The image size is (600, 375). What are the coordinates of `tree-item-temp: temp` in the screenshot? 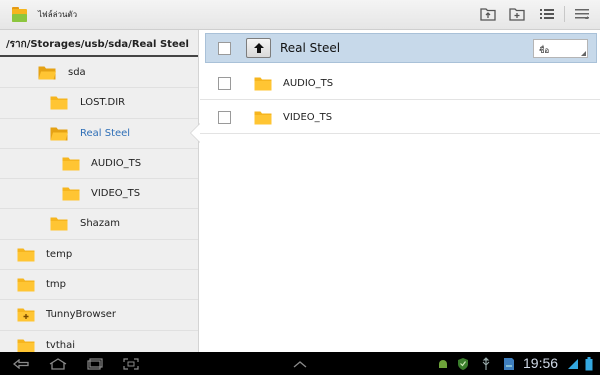 It's located at (99, 255).